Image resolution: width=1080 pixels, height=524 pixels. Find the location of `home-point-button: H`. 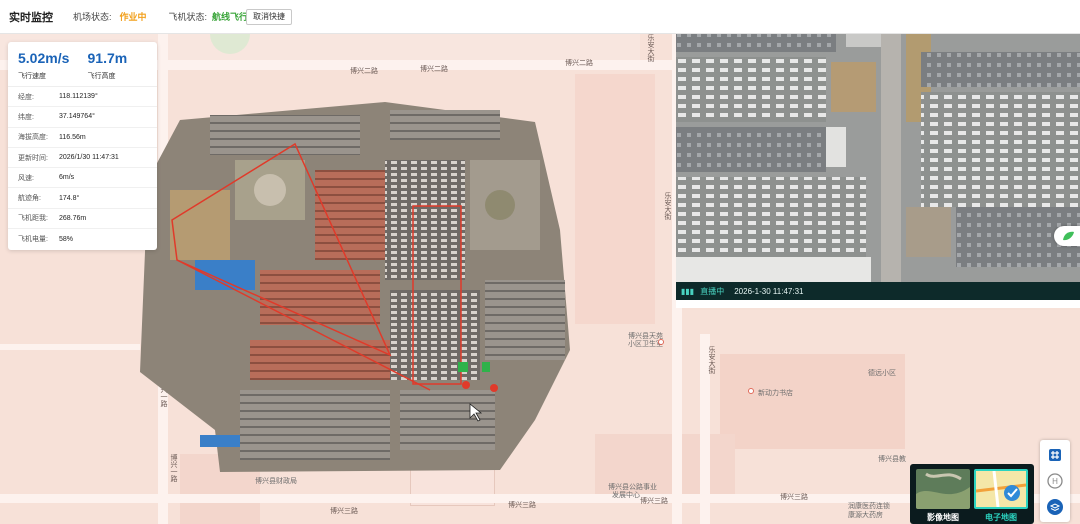

home-point-button: H is located at coordinates (1055, 481).